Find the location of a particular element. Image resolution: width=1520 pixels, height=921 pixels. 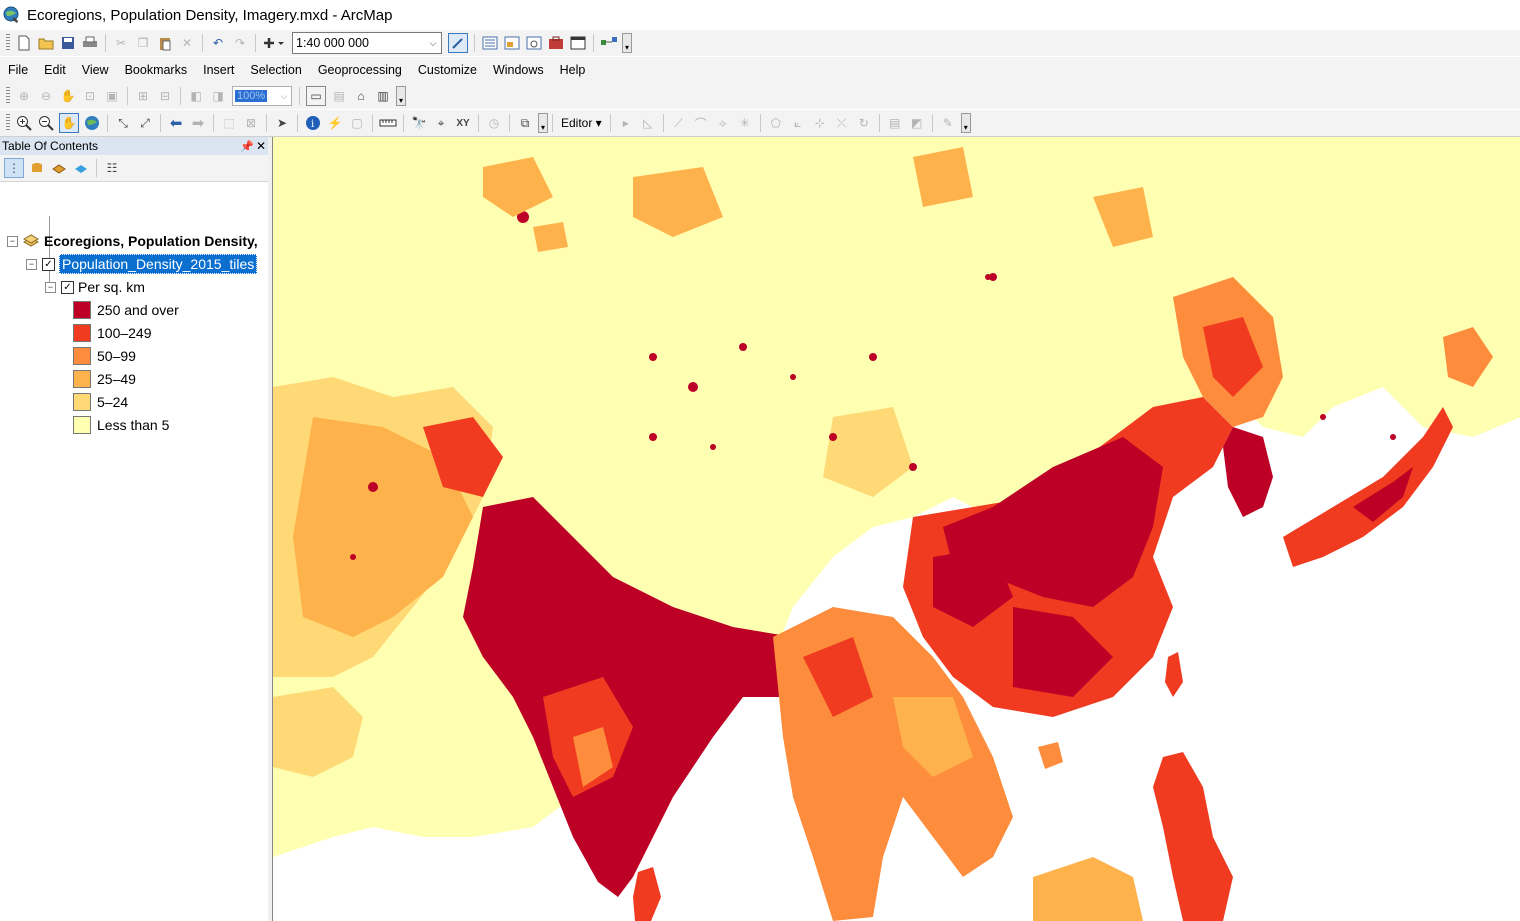

menu-edit: Edit is located at coordinates (55, 70).